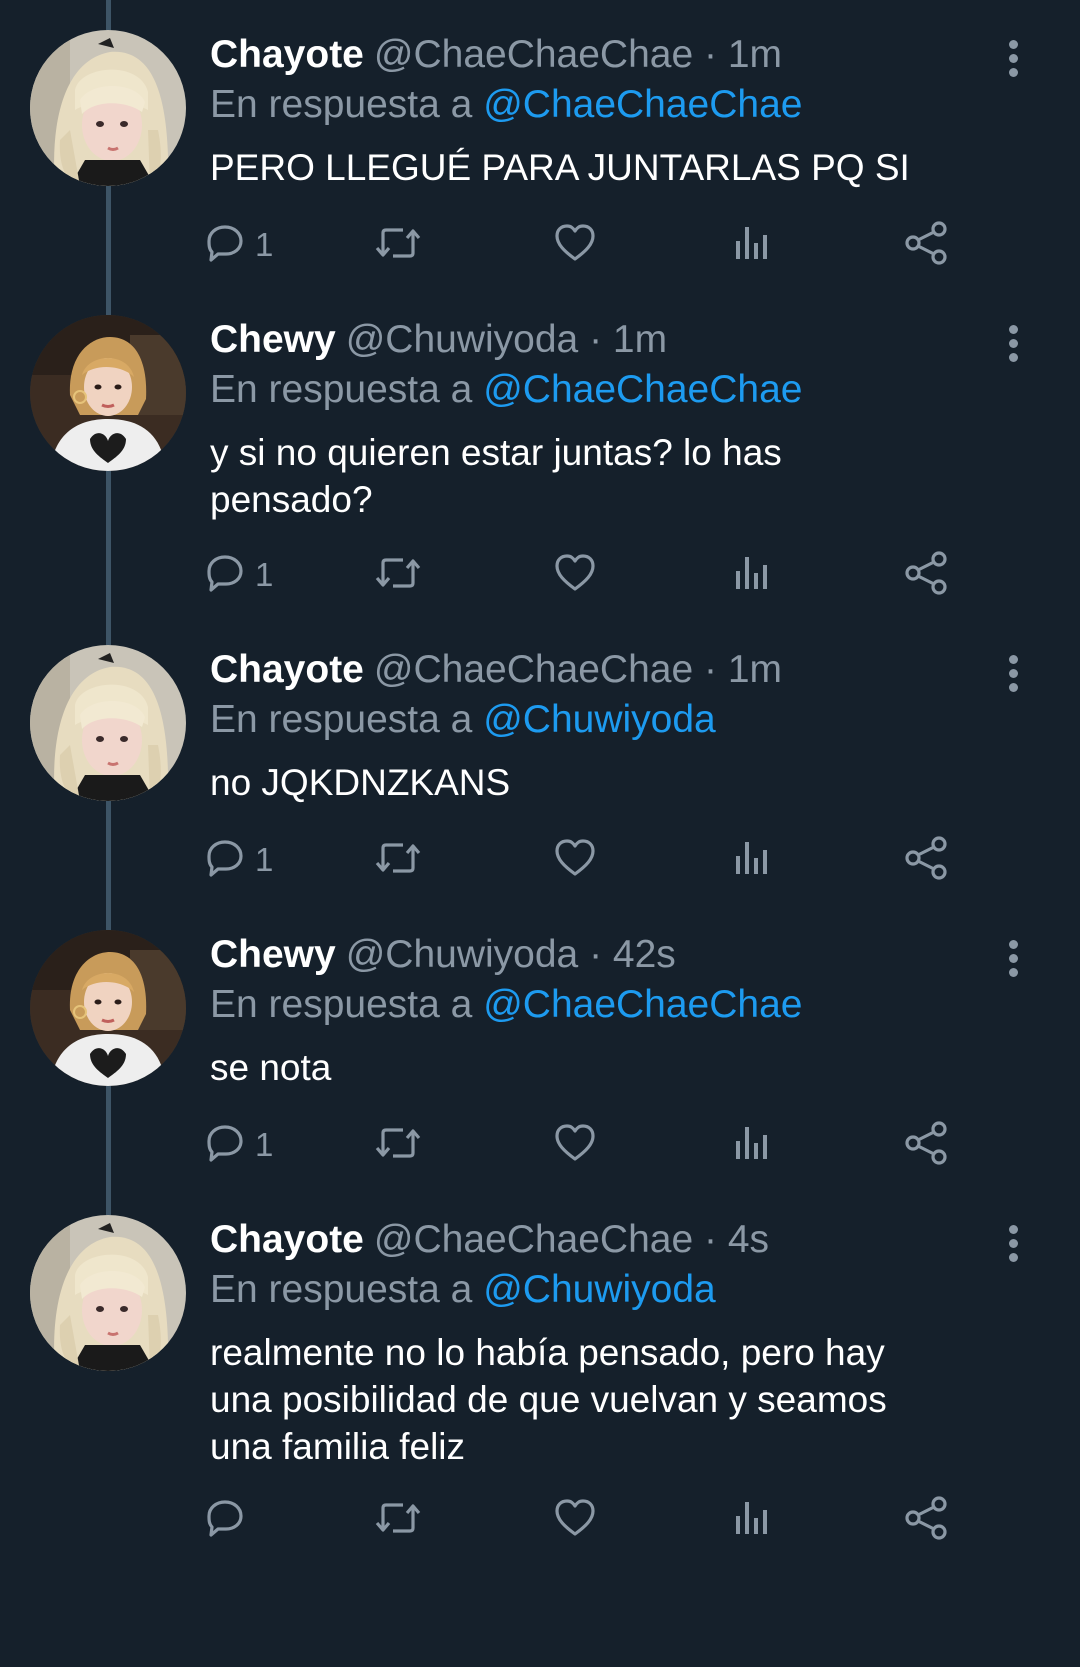 This screenshot has height=1667, width=1080. Describe the element at coordinates (229, 1520) in the screenshot. I see `reply-button` at that location.